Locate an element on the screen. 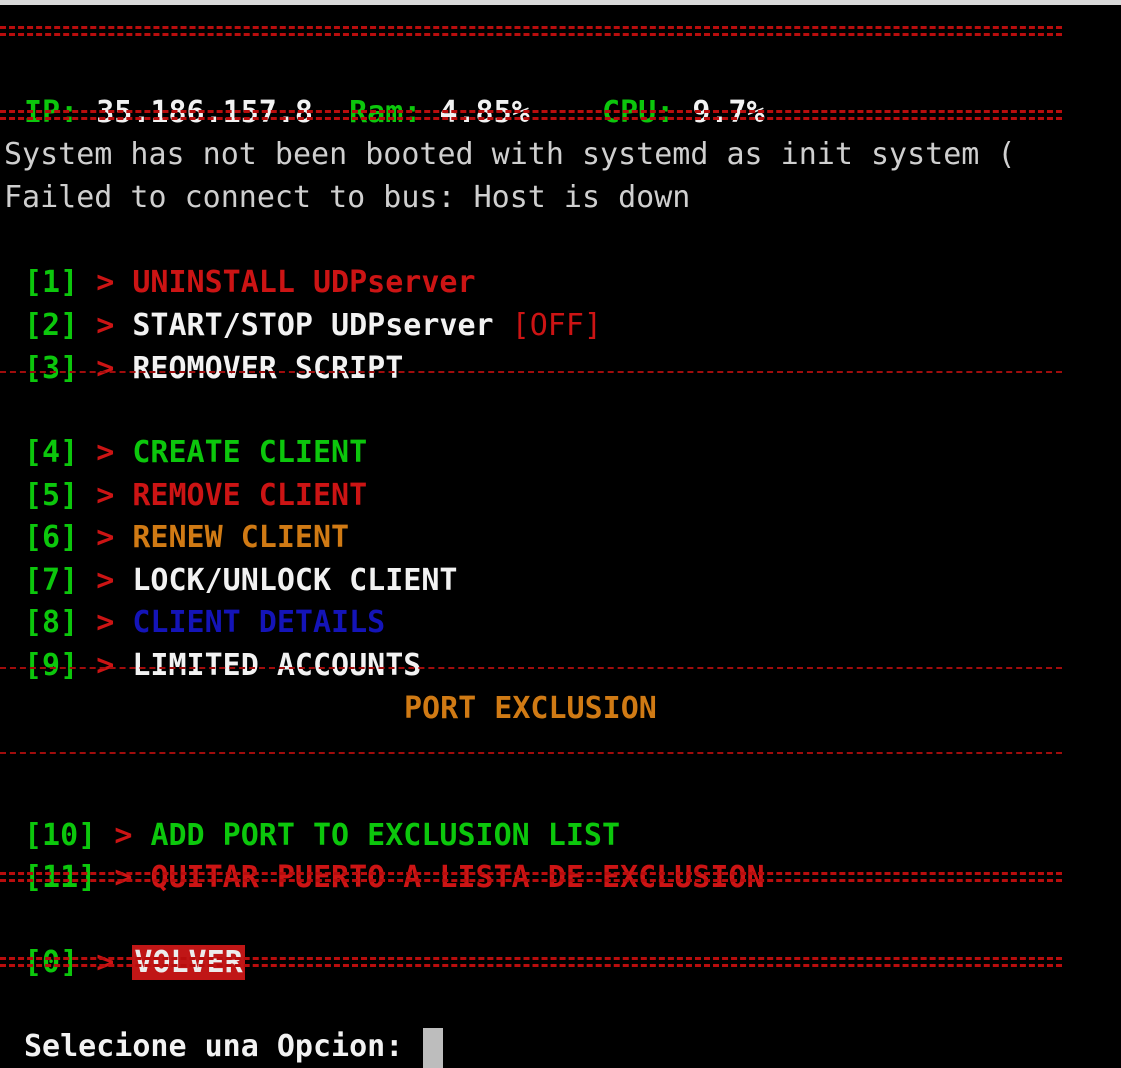 Image resolution: width=1121 pixels, height=1068 pixels. menu-item-limited-accounts: [9] > LIMITED ACCOUNTS is located at coordinates (222, 643).